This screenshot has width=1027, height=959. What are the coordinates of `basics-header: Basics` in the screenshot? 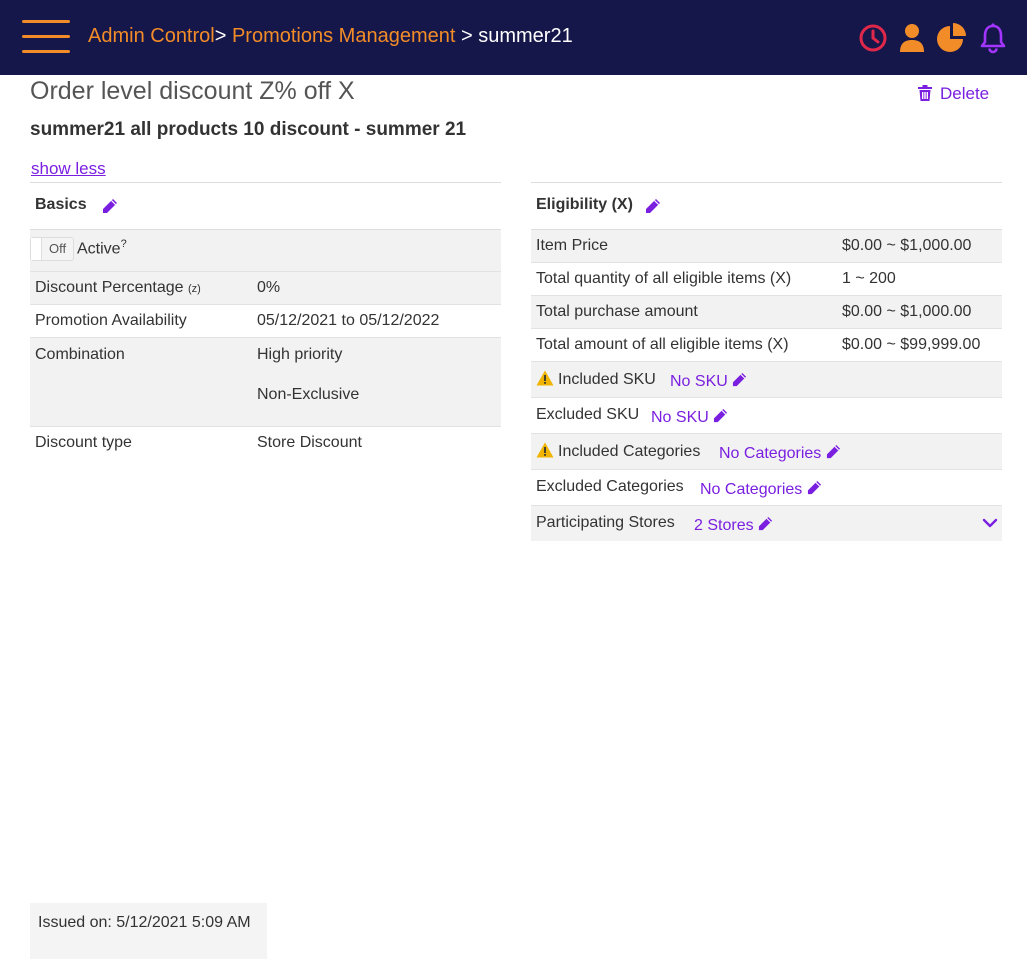 It's located at (265, 206).